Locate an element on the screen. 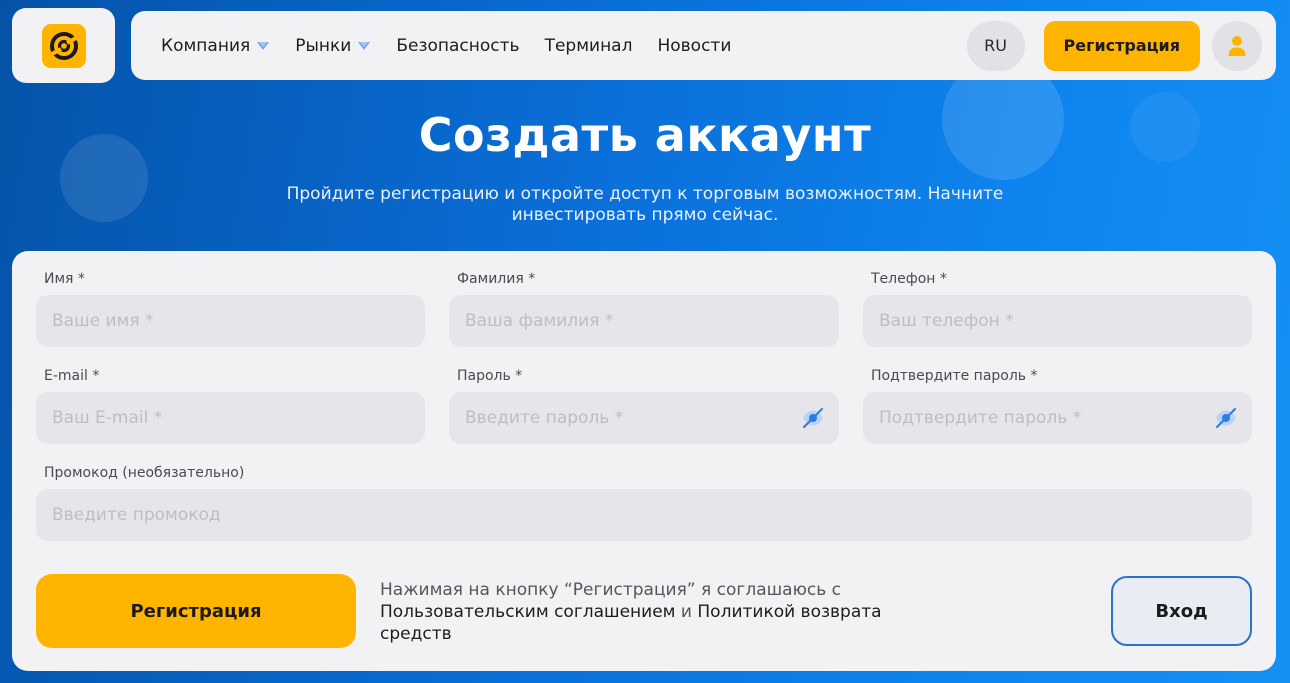  email-input is located at coordinates (230, 418).